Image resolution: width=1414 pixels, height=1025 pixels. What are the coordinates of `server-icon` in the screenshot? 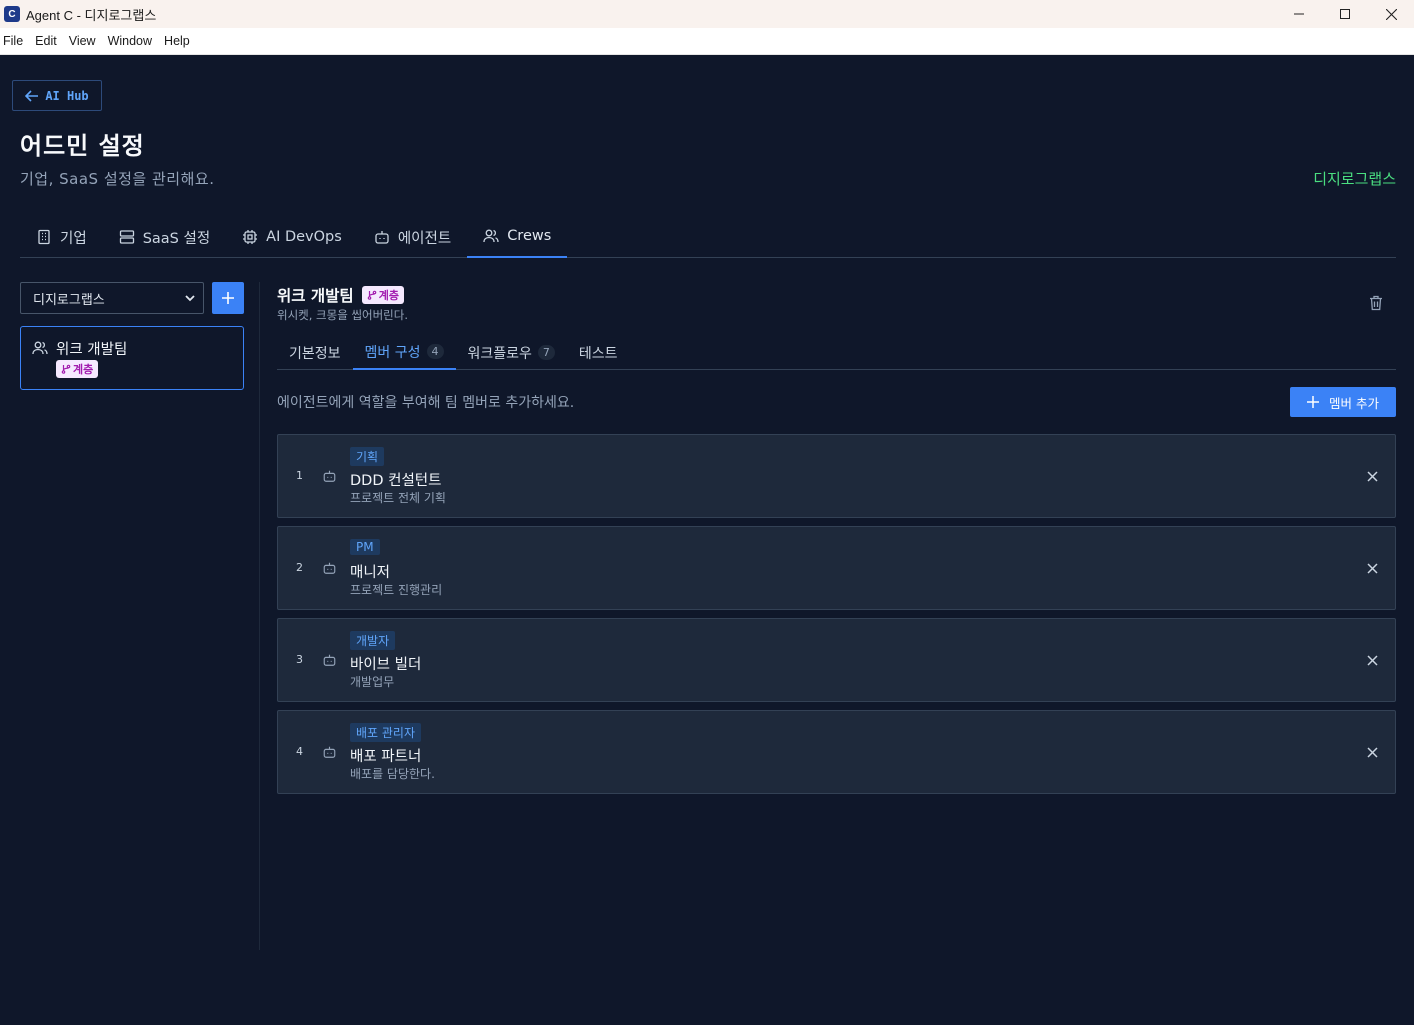 It's located at (126, 237).